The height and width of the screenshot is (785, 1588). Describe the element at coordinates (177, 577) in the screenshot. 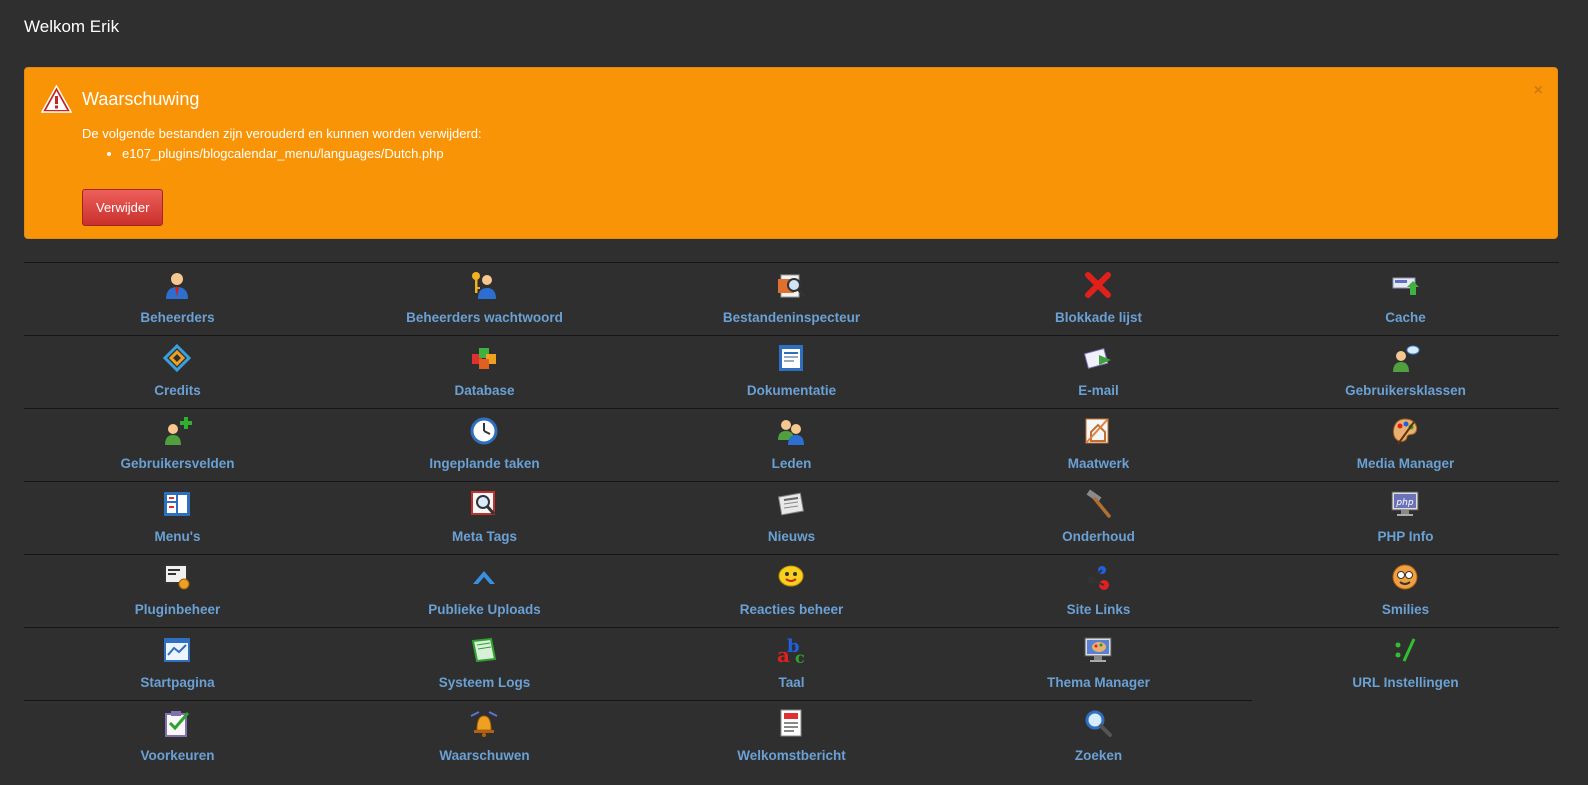

I see `plugin-manager-icon` at that location.